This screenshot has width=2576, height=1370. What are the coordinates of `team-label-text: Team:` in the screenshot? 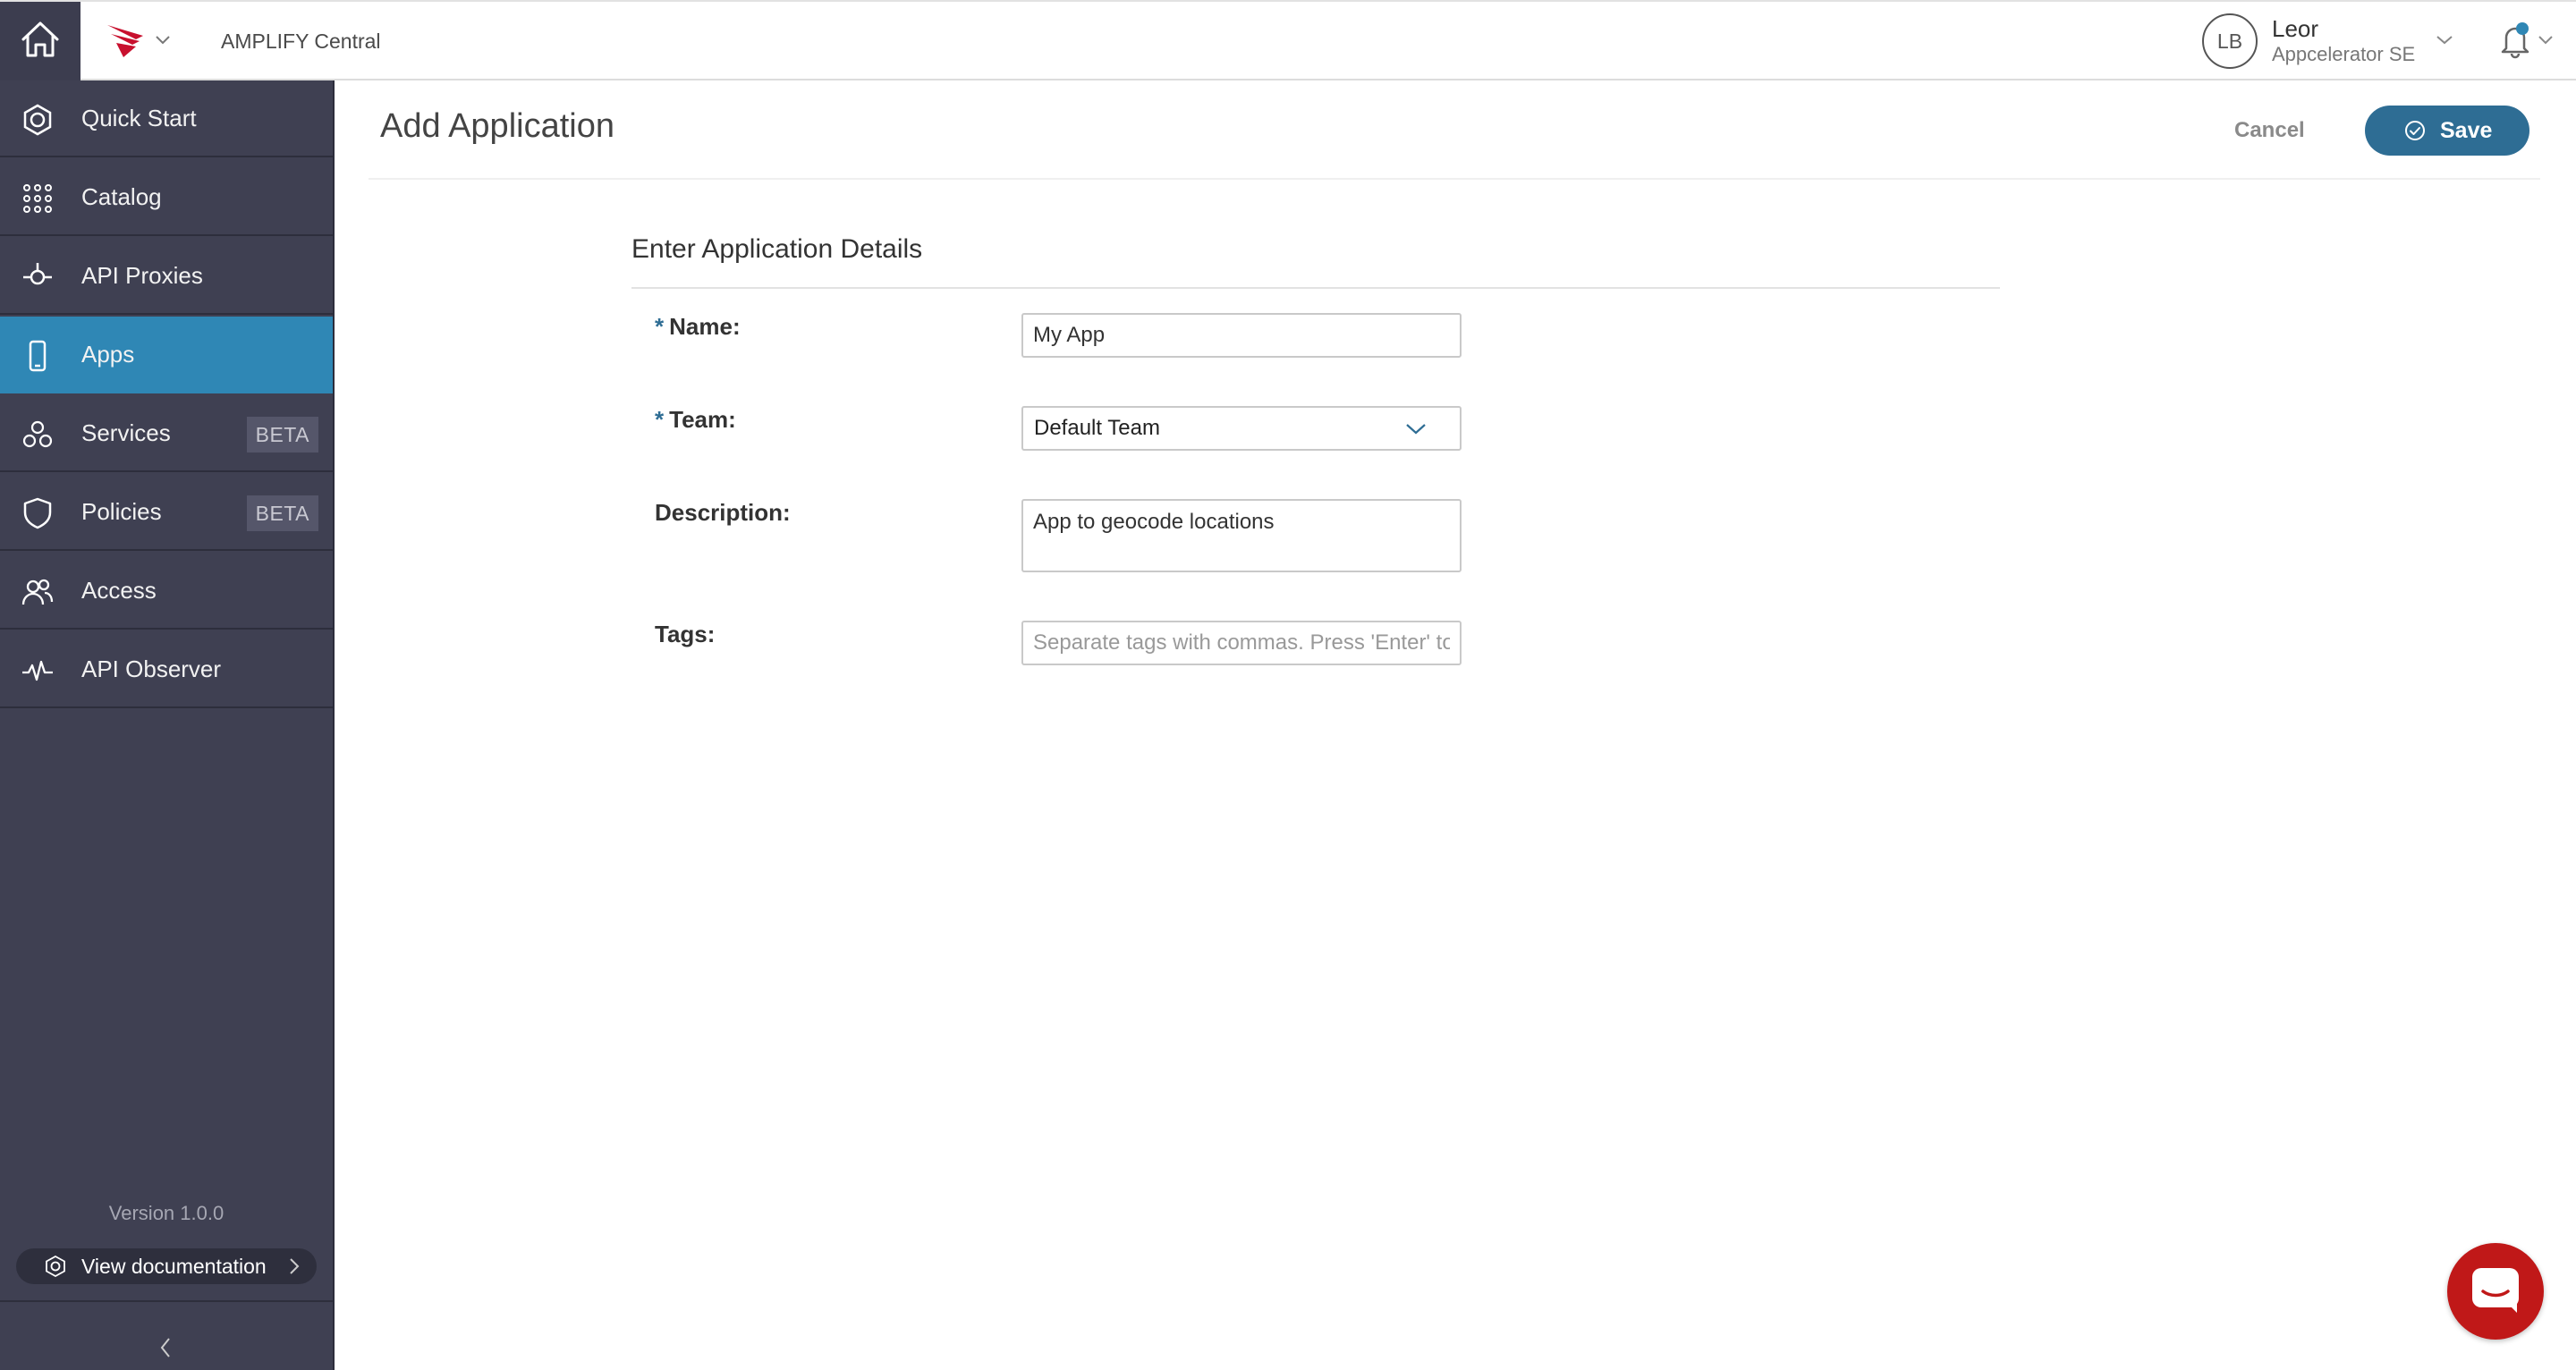 It's located at (702, 419).